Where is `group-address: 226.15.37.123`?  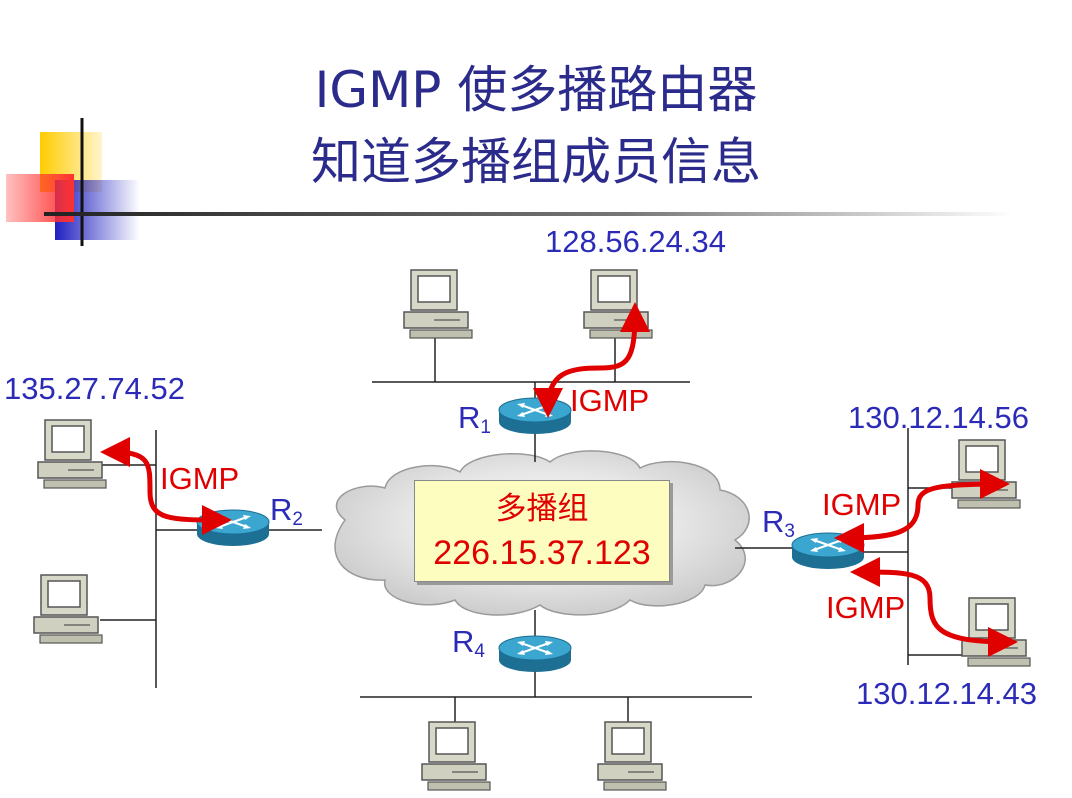
group-address: 226.15.37.123 is located at coordinates (542, 553).